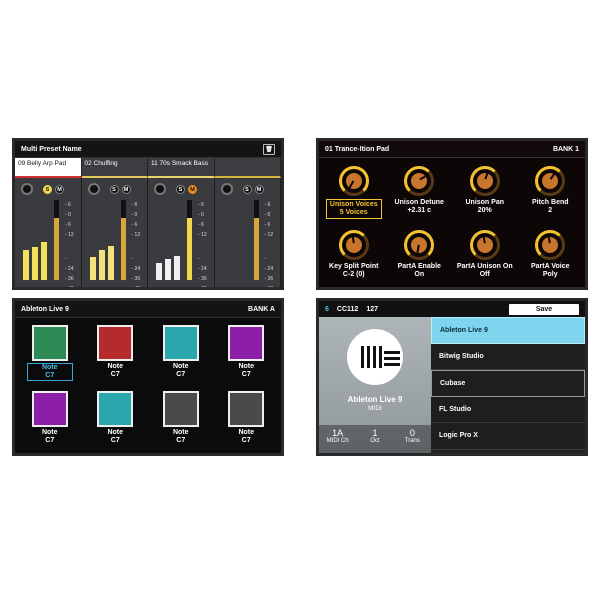 The image size is (600, 600). Describe the element at coordinates (69, 279) in the screenshot. I see `db-scale-tick: - 36` at that location.